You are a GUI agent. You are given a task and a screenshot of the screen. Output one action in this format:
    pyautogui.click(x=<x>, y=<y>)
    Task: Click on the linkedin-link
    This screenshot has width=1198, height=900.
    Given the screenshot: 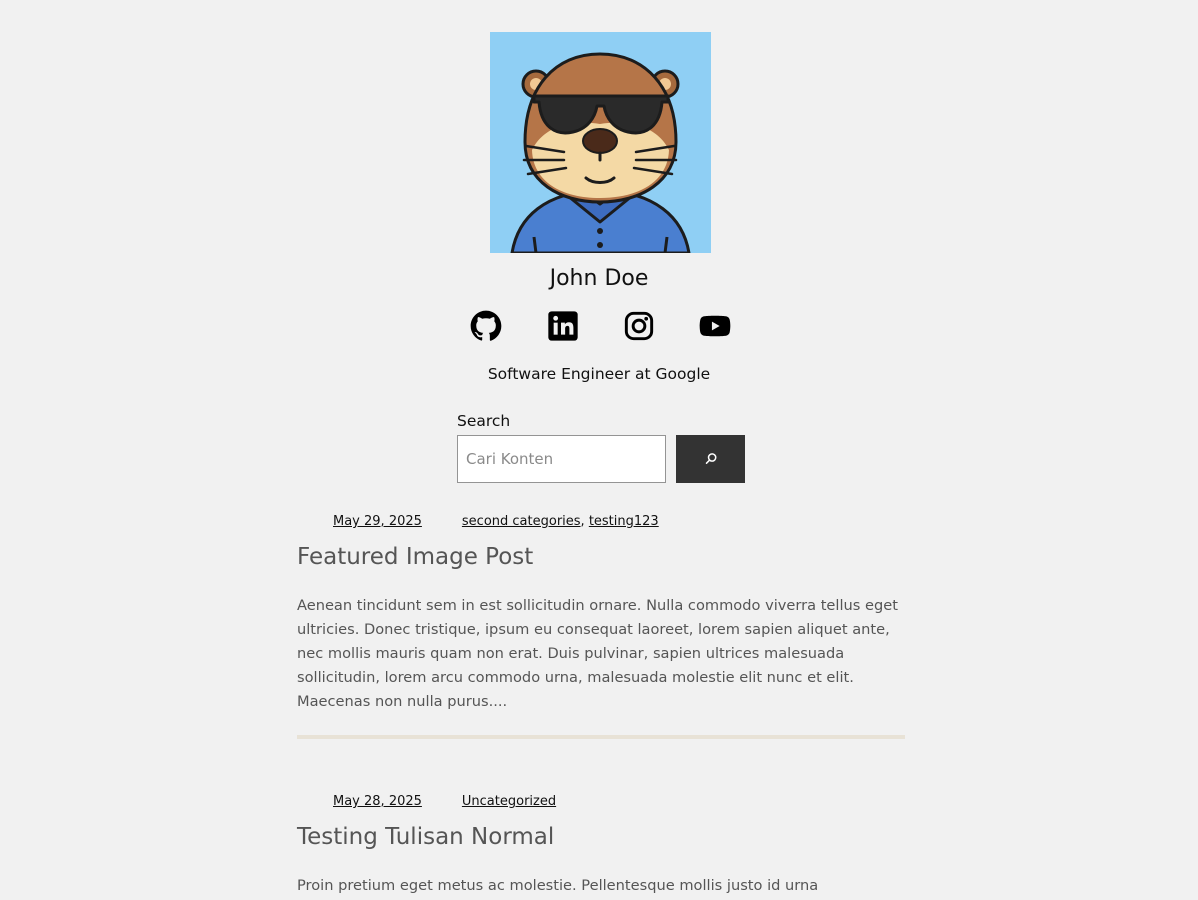 What is the action you would take?
    pyautogui.click(x=563, y=326)
    